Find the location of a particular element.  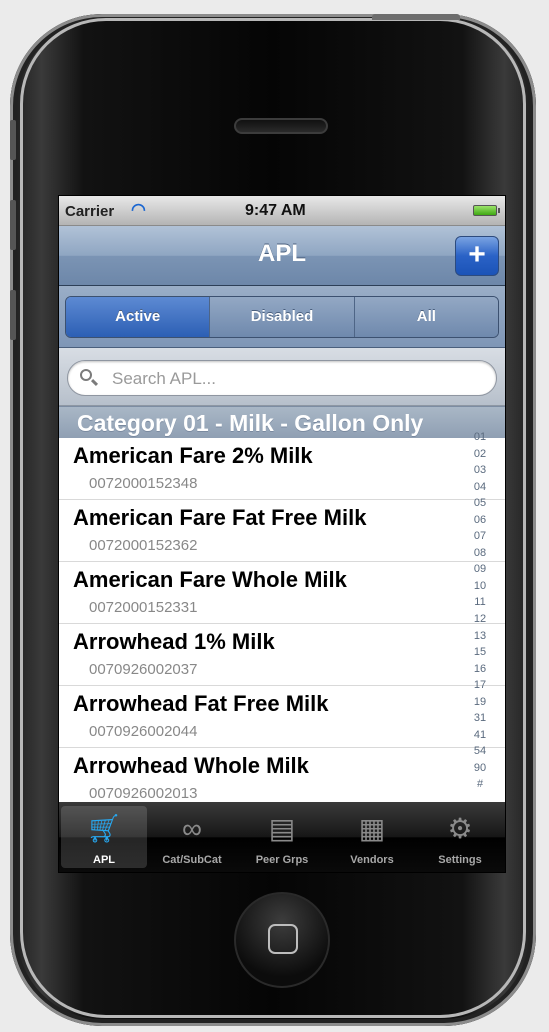

tab-label: Peer Grps is located at coordinates (282, 860).